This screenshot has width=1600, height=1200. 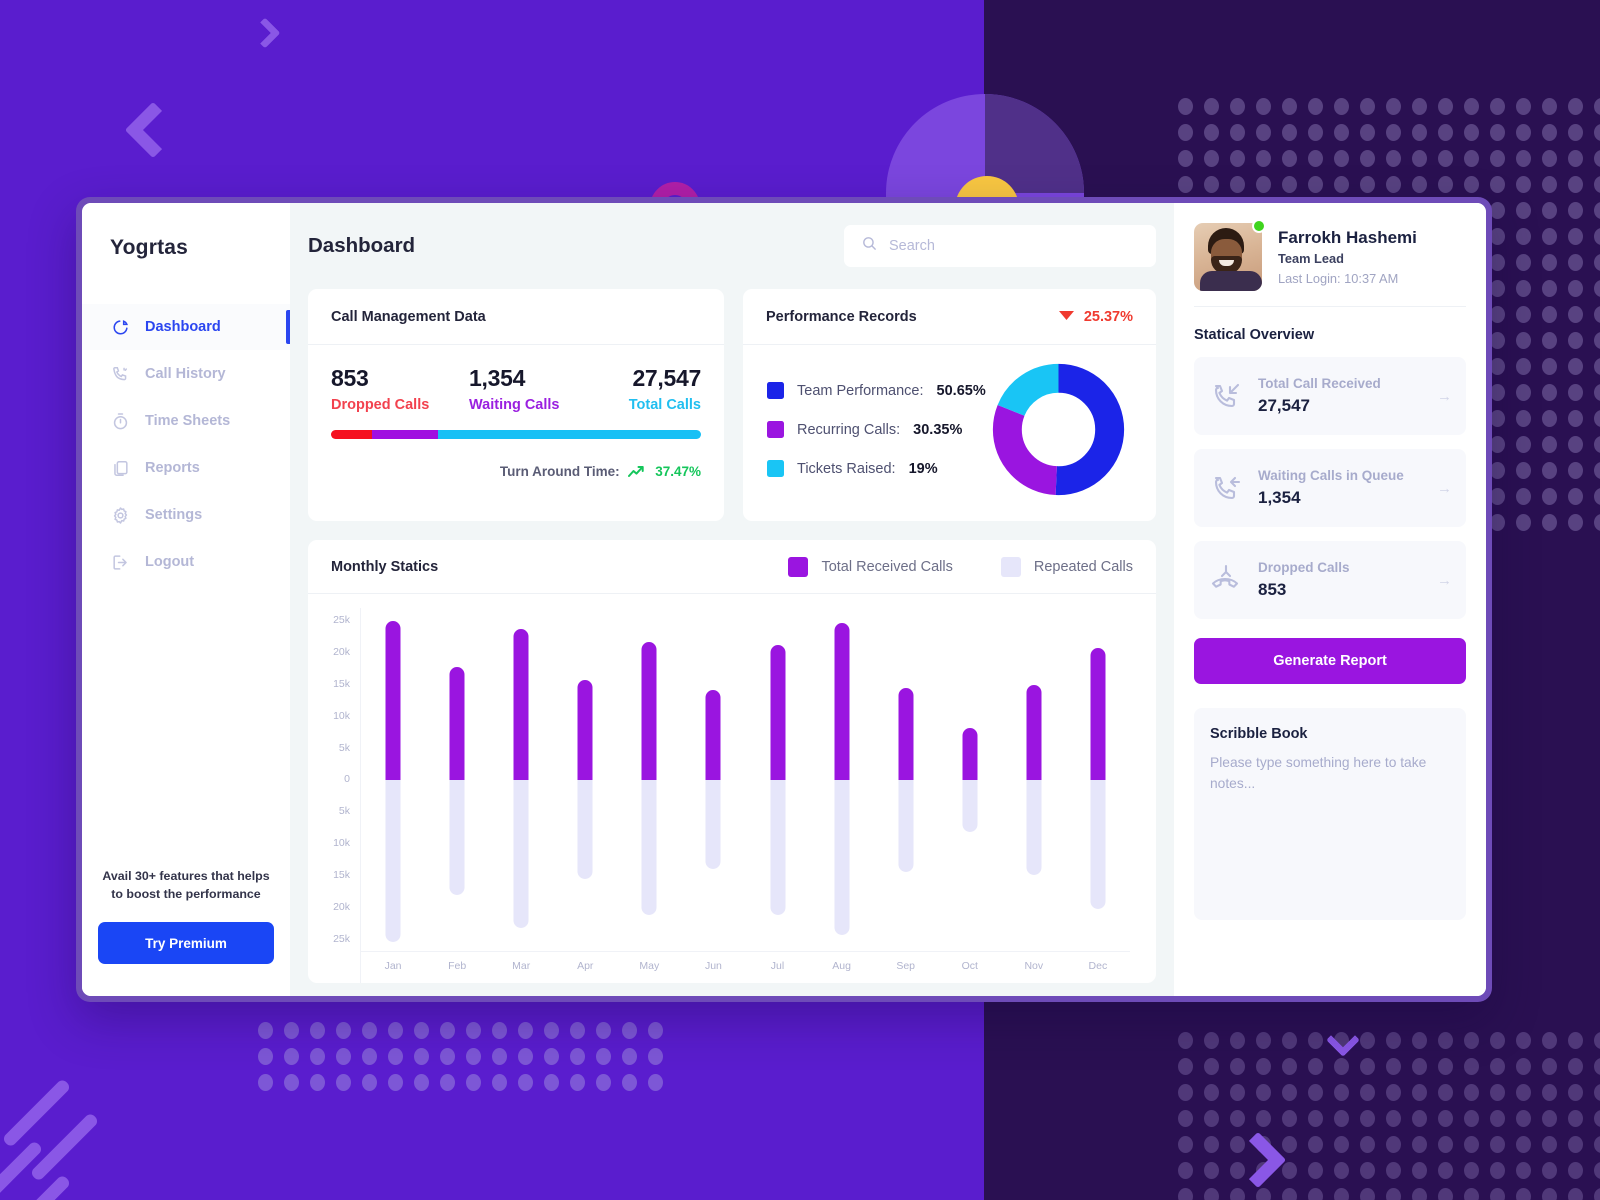 What do you see at coordinates (120, 327) in the screenshot?
I see `pie-chart-icon` at bounding box center [120, 327].